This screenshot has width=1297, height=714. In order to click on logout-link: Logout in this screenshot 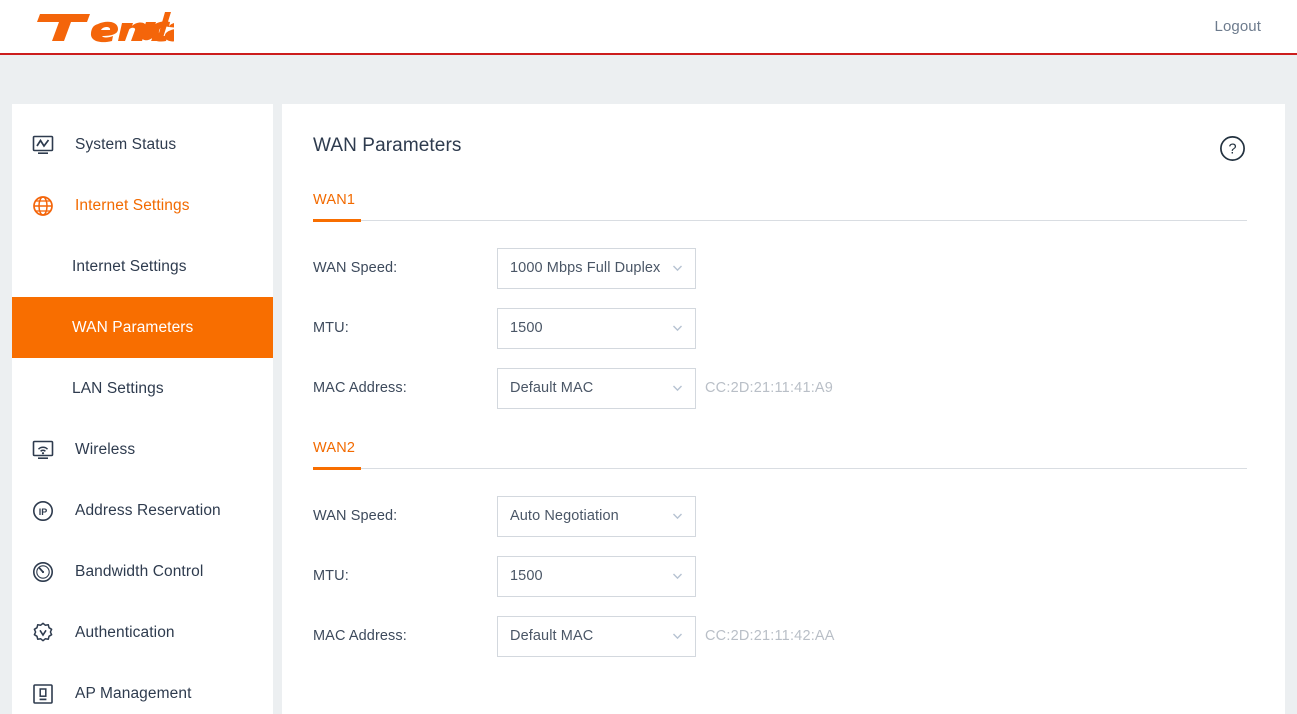, I will do `click(1238, 26)`.